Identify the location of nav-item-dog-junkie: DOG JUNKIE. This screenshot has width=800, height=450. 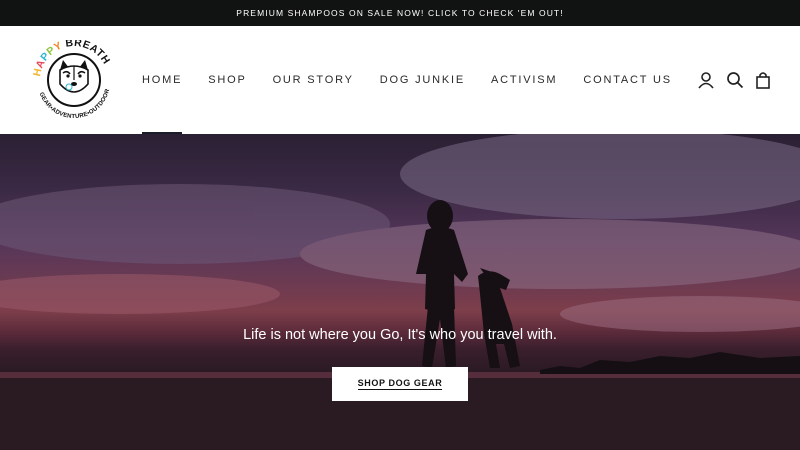
(422, 80).